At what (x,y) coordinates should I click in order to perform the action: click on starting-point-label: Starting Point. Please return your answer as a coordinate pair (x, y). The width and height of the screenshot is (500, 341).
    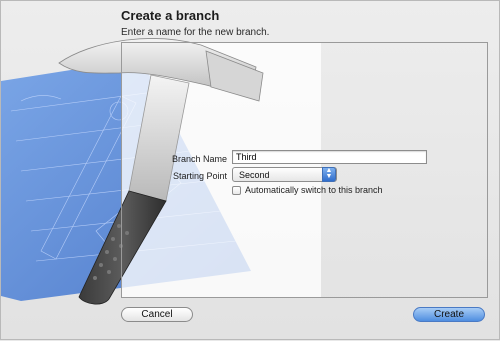
    Looking at the image, I should click on (199, 176).